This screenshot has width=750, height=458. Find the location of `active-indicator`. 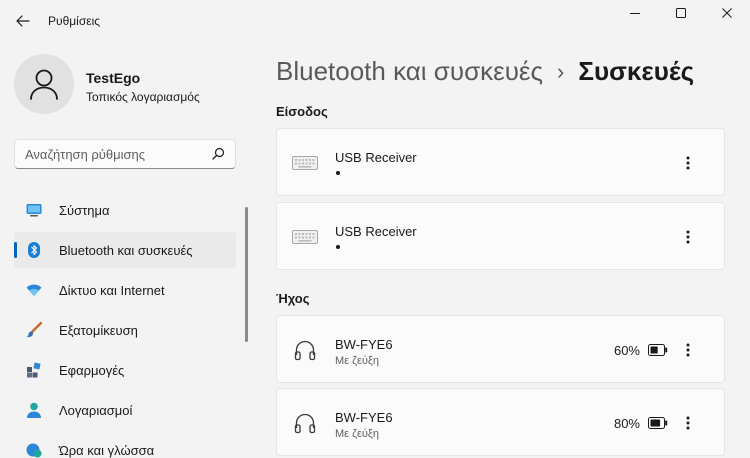

active-indicator is located at coordinates (15, 250).